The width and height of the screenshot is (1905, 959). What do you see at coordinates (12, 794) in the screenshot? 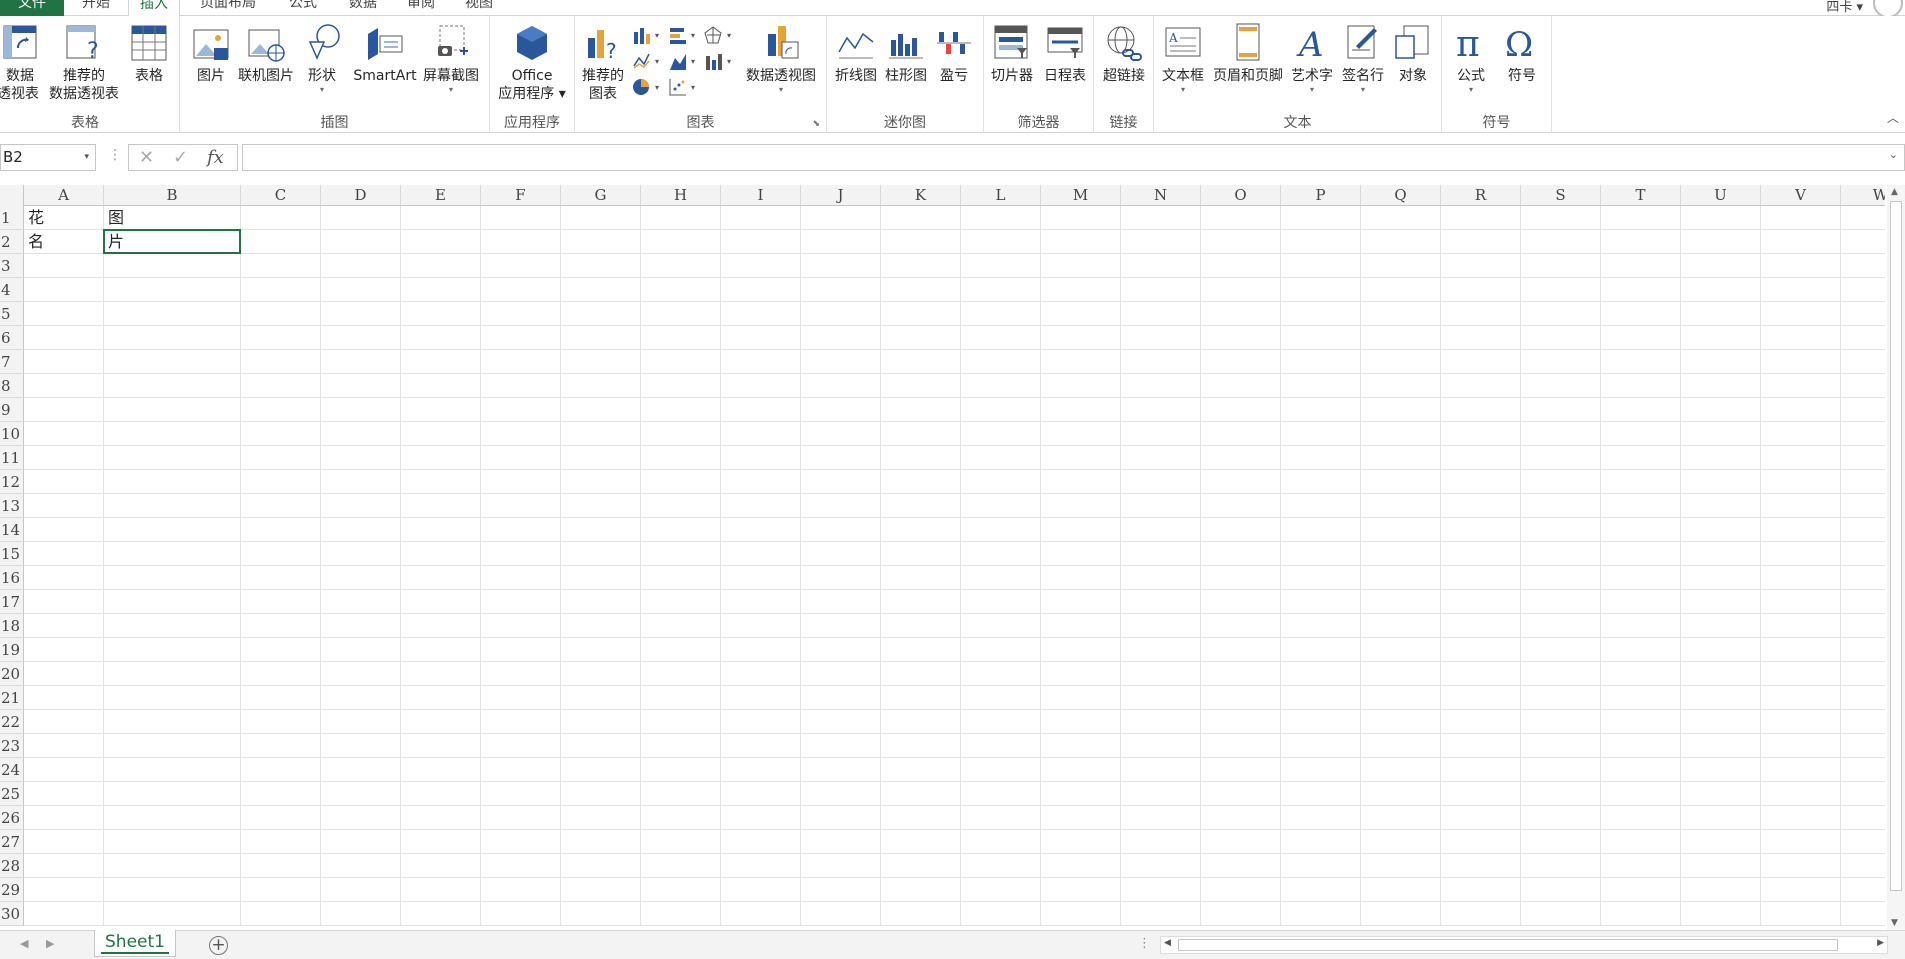
I see `row-header: 25` at bounding box center [12, 794].